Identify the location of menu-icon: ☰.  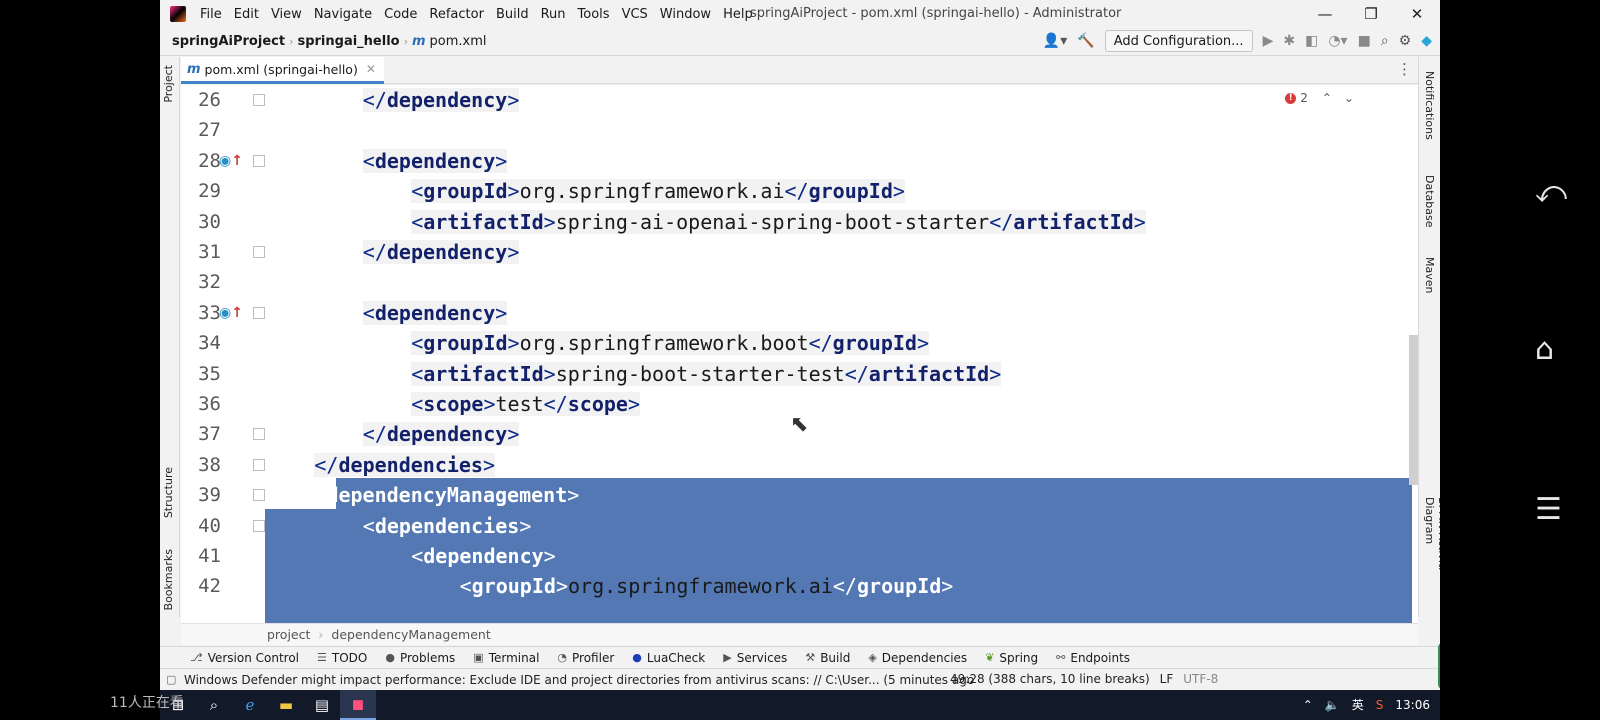
(1548, 509).